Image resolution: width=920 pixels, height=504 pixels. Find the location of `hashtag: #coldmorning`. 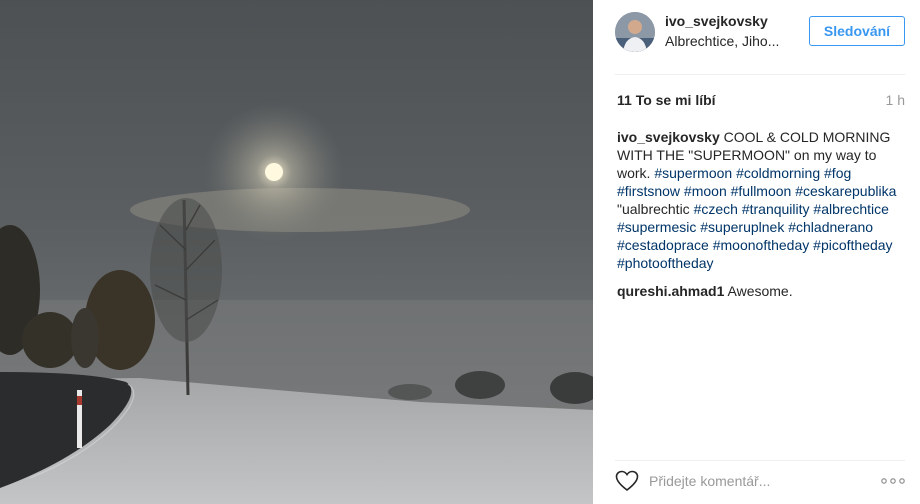

hashtag: #coldmorning is located at coordinates (778, 173).